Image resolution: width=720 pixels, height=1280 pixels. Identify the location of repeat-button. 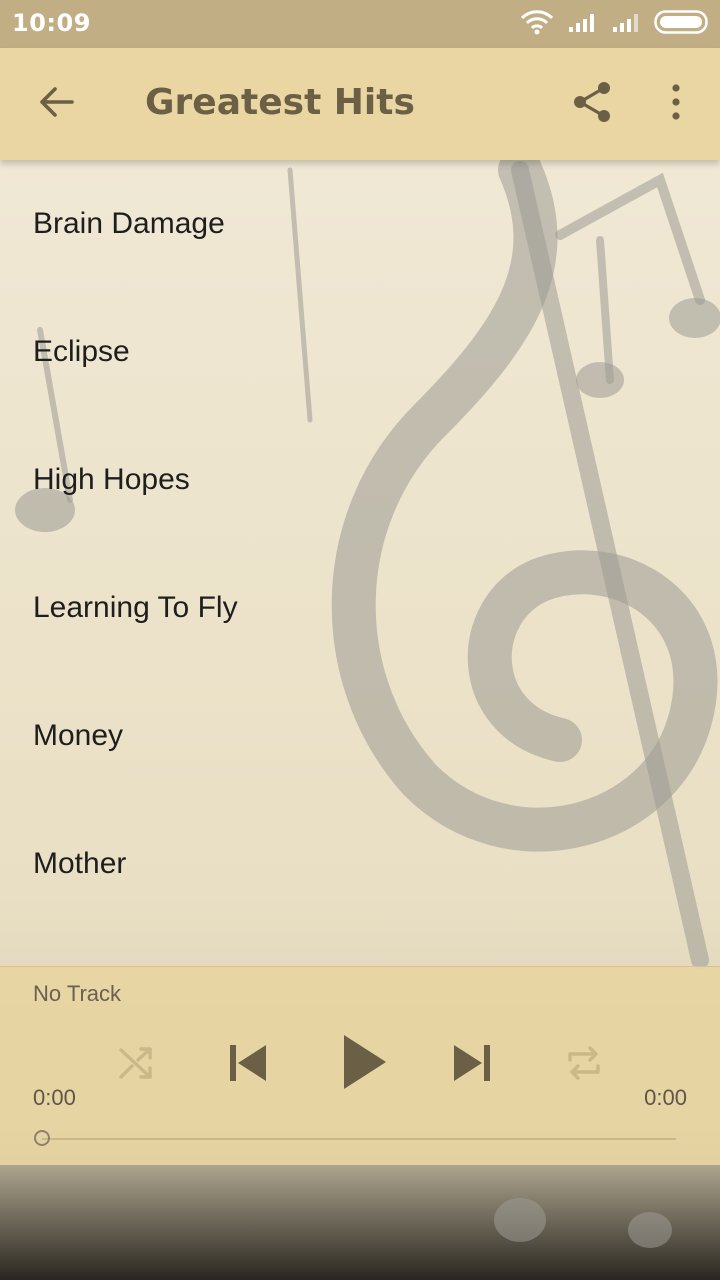
(584, 1065).